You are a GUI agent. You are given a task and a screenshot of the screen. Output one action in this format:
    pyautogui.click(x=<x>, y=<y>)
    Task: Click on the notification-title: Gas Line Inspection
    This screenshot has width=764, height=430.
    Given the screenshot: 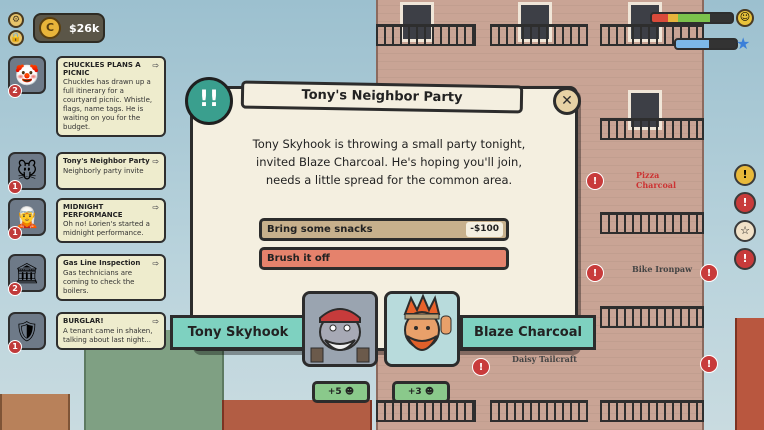 What is the action you would take?
    pyautogui.click(x=102, y=263)
    